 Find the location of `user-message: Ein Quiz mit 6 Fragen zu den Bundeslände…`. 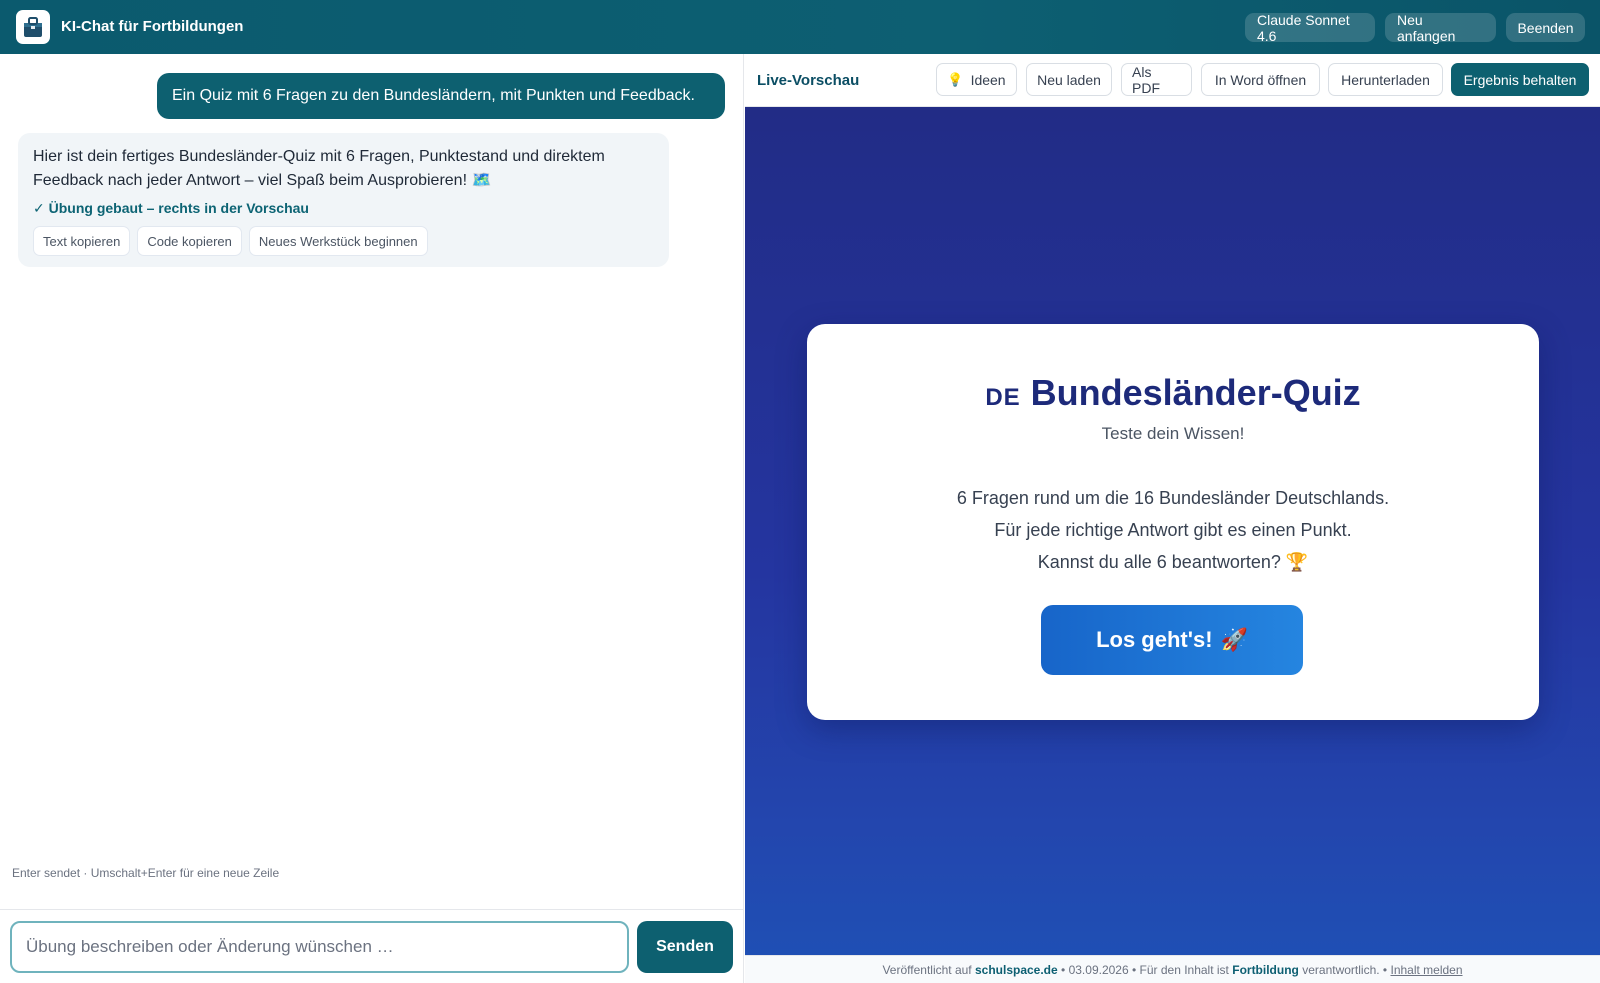

user-message: Ein Quiz mit 6 Fragen zu den Bundeslände… is located at coordinates (441, 96).